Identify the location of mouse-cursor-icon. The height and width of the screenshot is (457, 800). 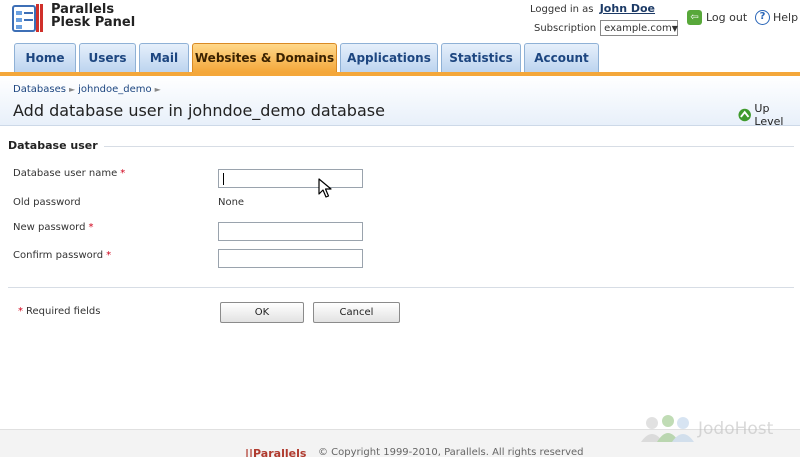
(325, 188).